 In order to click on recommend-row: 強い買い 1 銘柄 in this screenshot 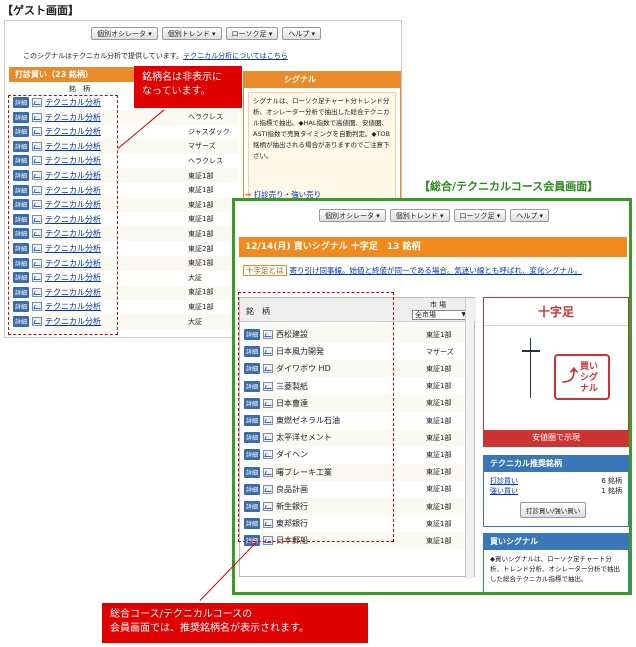, I will do `click(556, 491)`.